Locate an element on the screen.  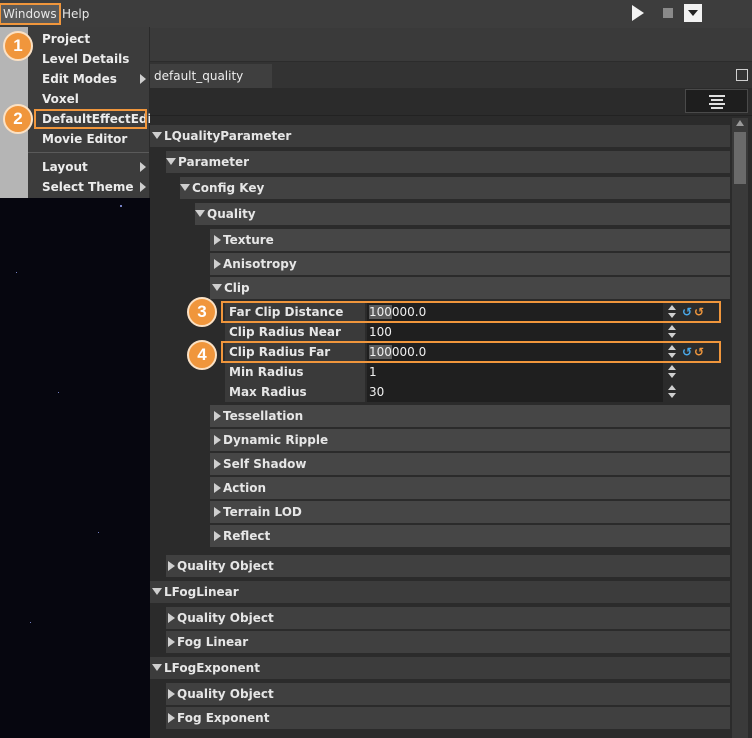
menu-item-default-effect-edit: DefaultEffectEdit is located at coordinates (95, 119).